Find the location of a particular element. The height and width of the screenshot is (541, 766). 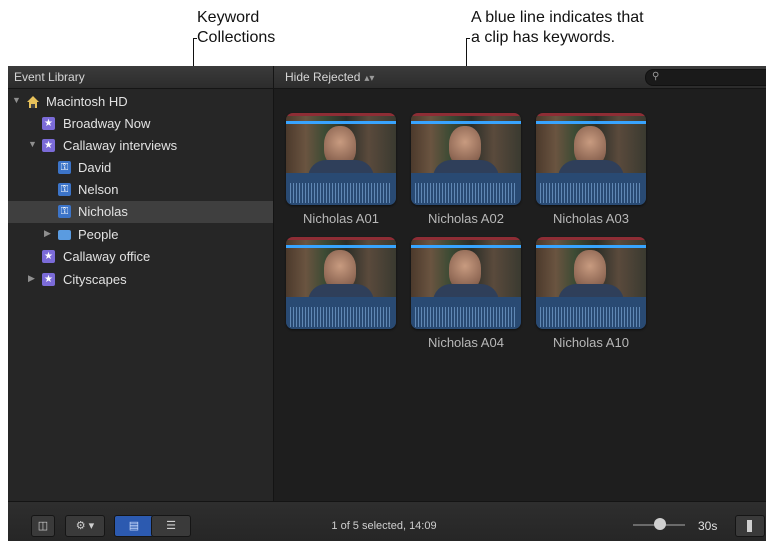

header-divider is located at coordinates (273, 77).